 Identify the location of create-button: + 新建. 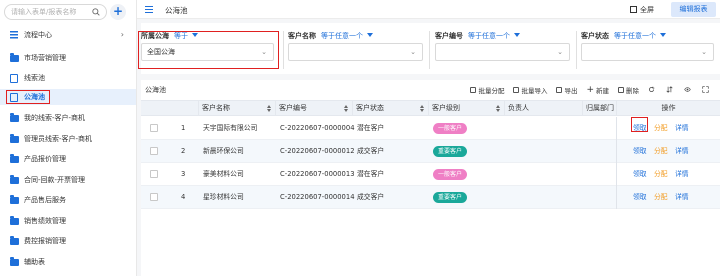
(597, 90).